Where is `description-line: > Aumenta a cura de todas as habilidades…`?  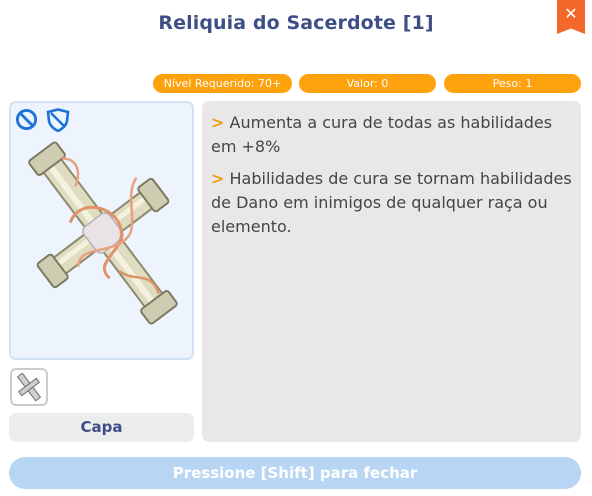
description-line: > Aumenta a cura de todas as habilidades… is located at coordinates (392, 135).